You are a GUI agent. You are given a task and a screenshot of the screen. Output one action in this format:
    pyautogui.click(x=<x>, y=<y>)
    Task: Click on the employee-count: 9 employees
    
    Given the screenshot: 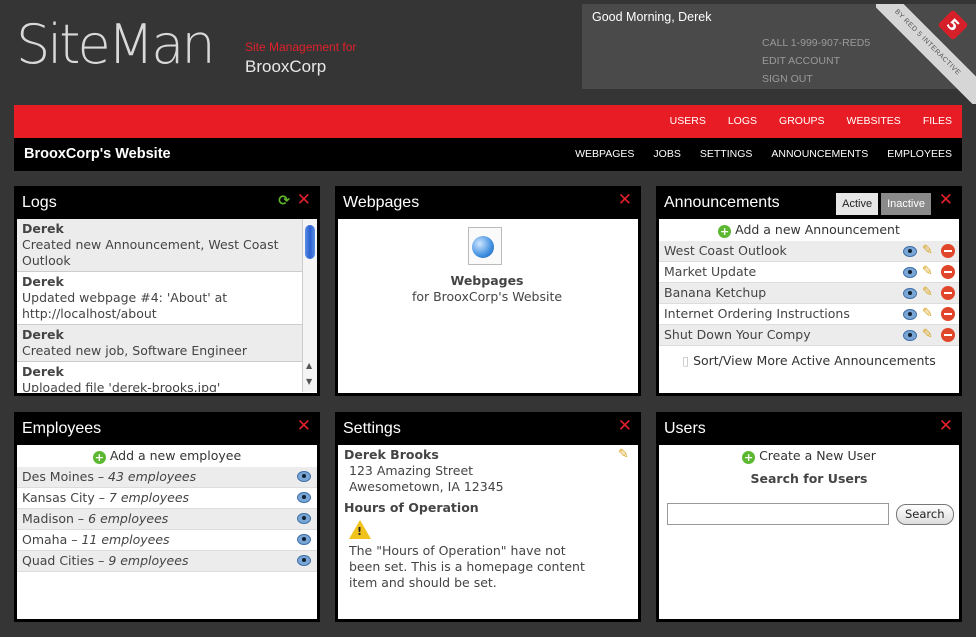 What is the action you would take?
    pyautogui.click(x=148, y=560)
    